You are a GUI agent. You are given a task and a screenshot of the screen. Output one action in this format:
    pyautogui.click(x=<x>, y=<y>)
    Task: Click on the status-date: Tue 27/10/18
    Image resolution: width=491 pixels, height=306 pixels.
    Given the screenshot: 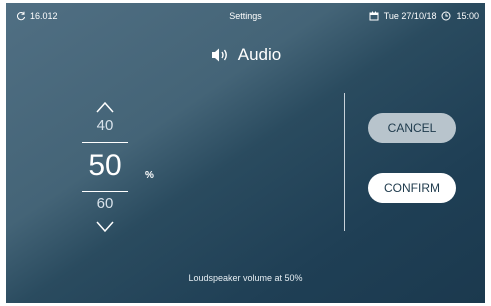 What is the action you would take?
    pyautogui.click(x=410, y=16)
    